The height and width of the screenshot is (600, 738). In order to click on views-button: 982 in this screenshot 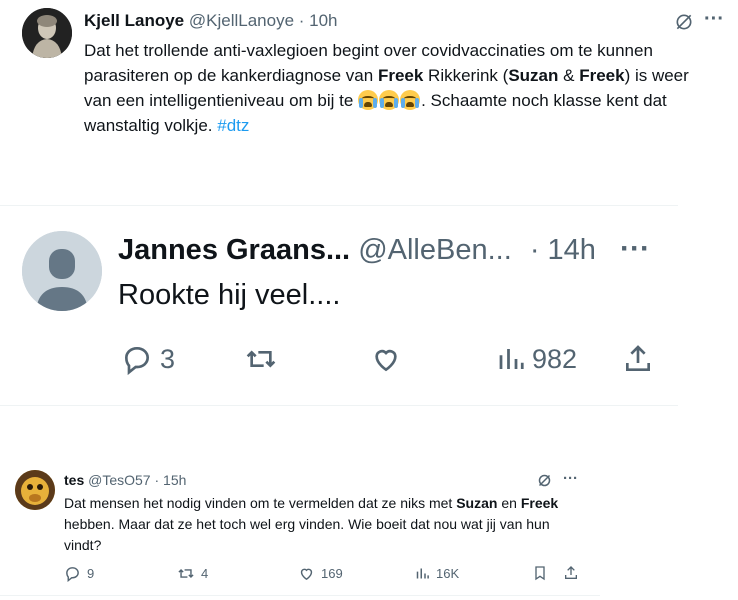, I will do `click(536, 359)`.